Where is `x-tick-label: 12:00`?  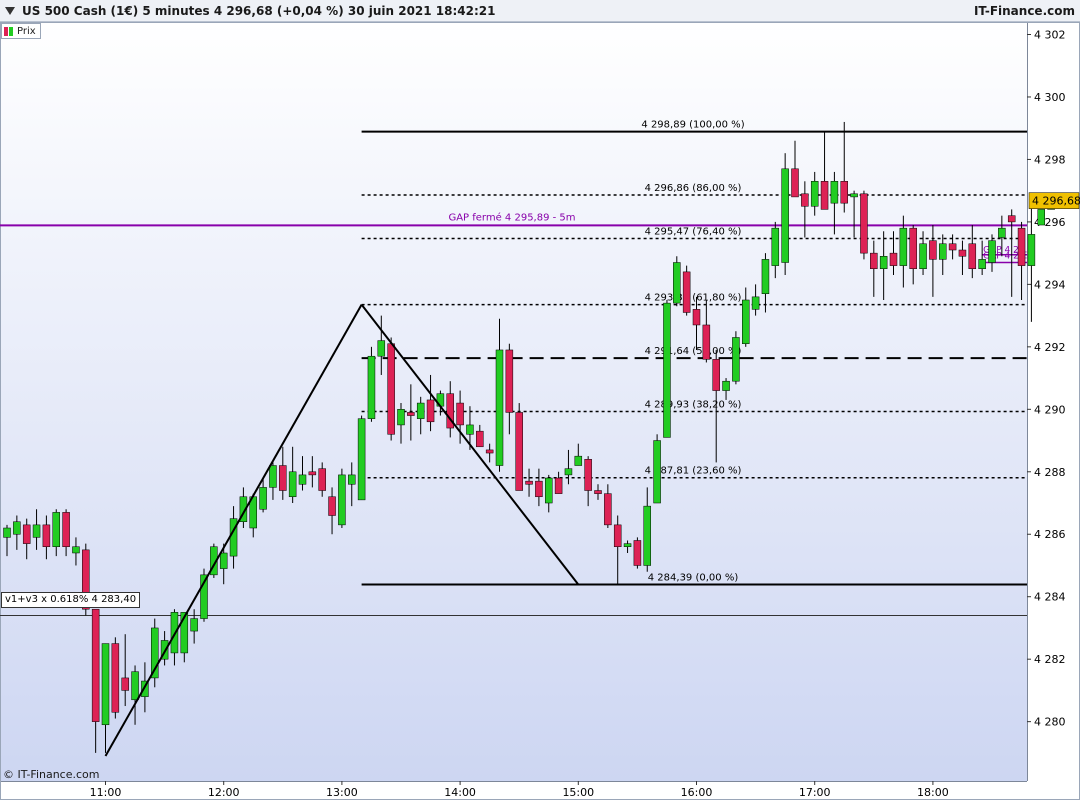 x-tick-label: 12:00 is located at coordinates (224, 792).